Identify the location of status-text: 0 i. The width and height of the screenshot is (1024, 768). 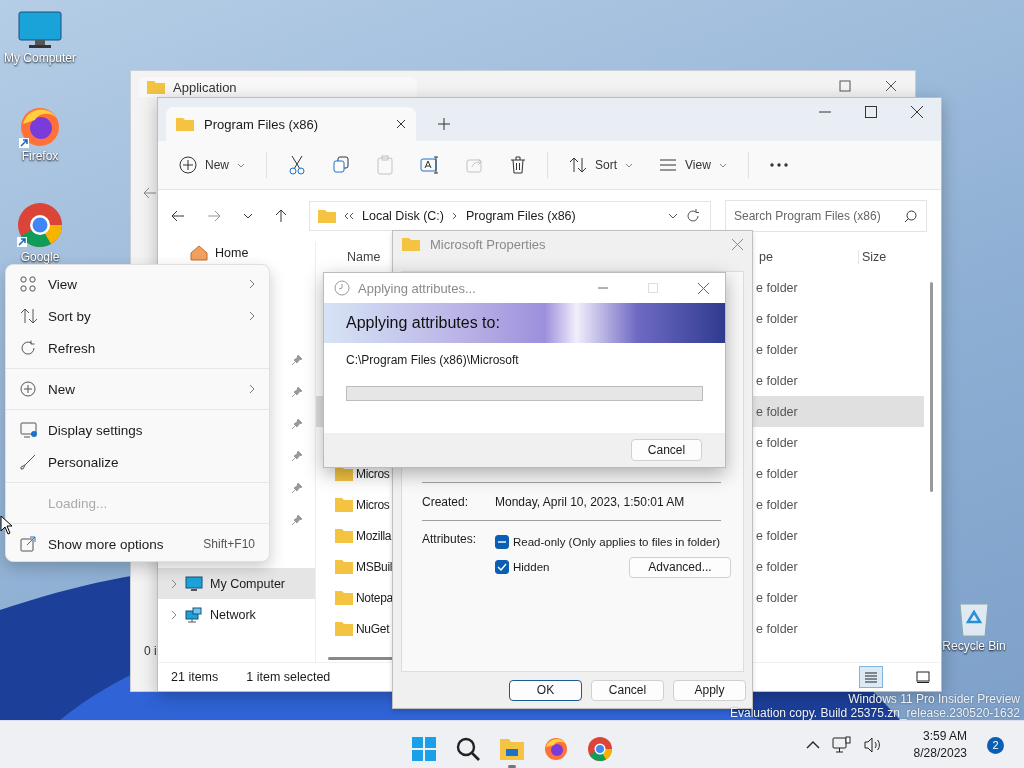
(150, 651).